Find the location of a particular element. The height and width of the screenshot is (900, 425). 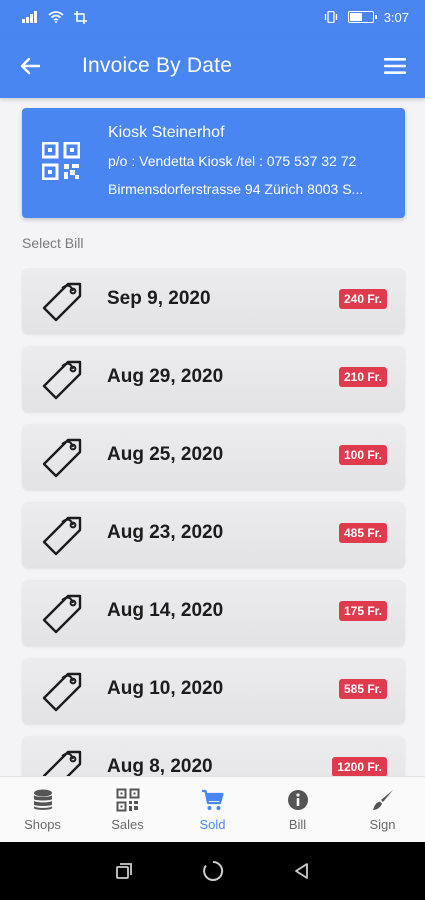

vibrate-icon is located at coordinates (330, 17).